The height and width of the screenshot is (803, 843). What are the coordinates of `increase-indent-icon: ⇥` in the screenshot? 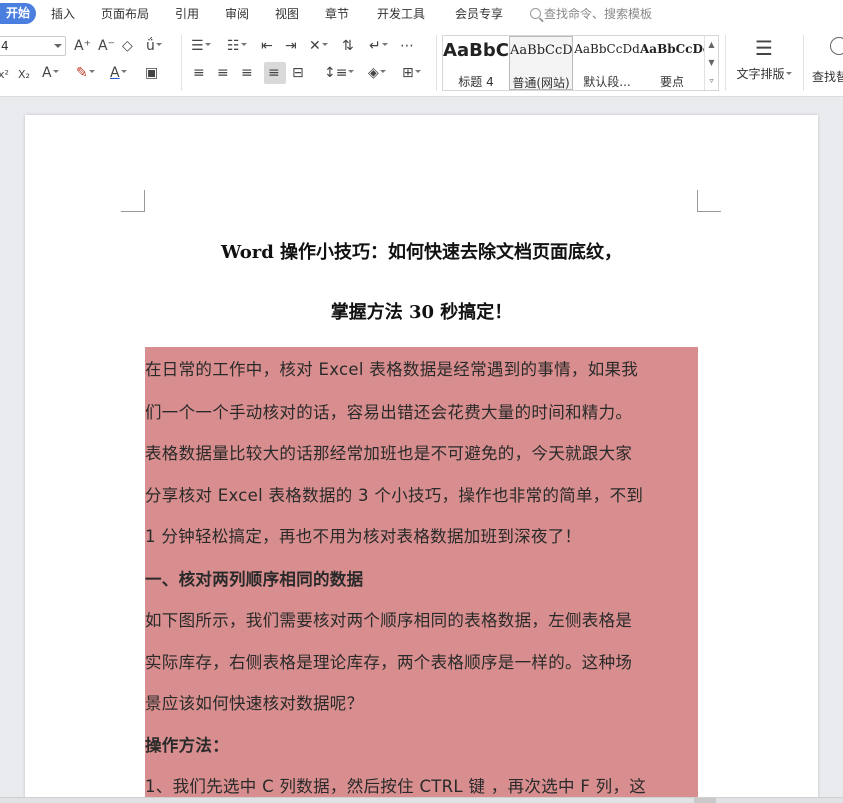 It's located at (291, 46).